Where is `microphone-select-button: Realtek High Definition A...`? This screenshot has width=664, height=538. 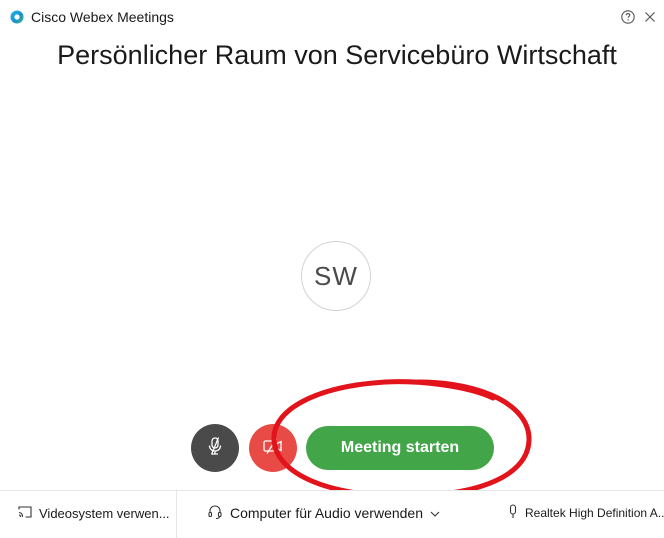 microphone-select-button: Realtek High Definition A... is located at coordinates (586, 513).